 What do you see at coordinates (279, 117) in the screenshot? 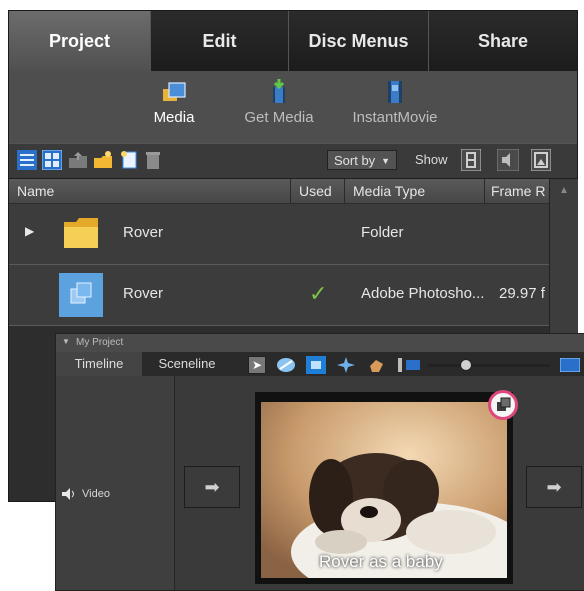
I see `get-media-label: Get Media` at bounding box center [279, 117].